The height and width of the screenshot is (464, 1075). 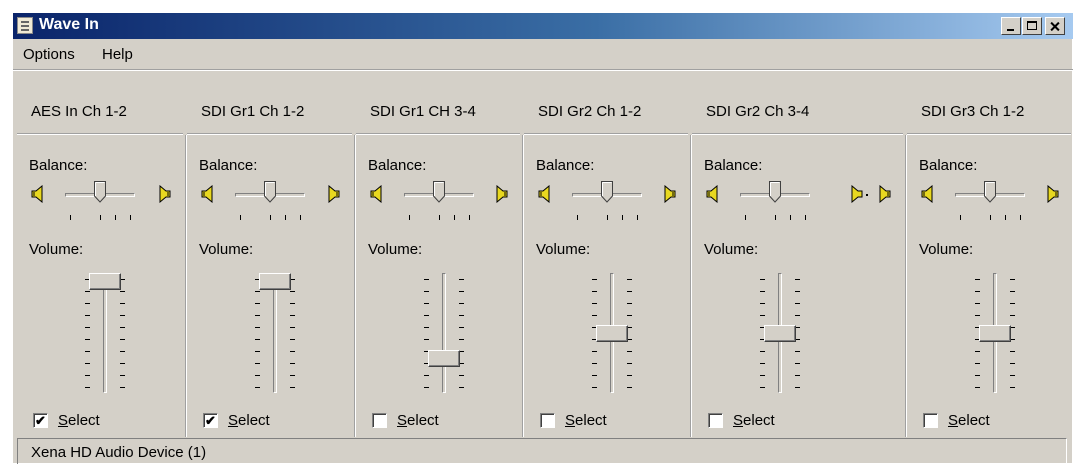 What do you see at coordinates (117, 54) in the screenshot?
I see `menu-help: Help` at bounding box center [117, 54].